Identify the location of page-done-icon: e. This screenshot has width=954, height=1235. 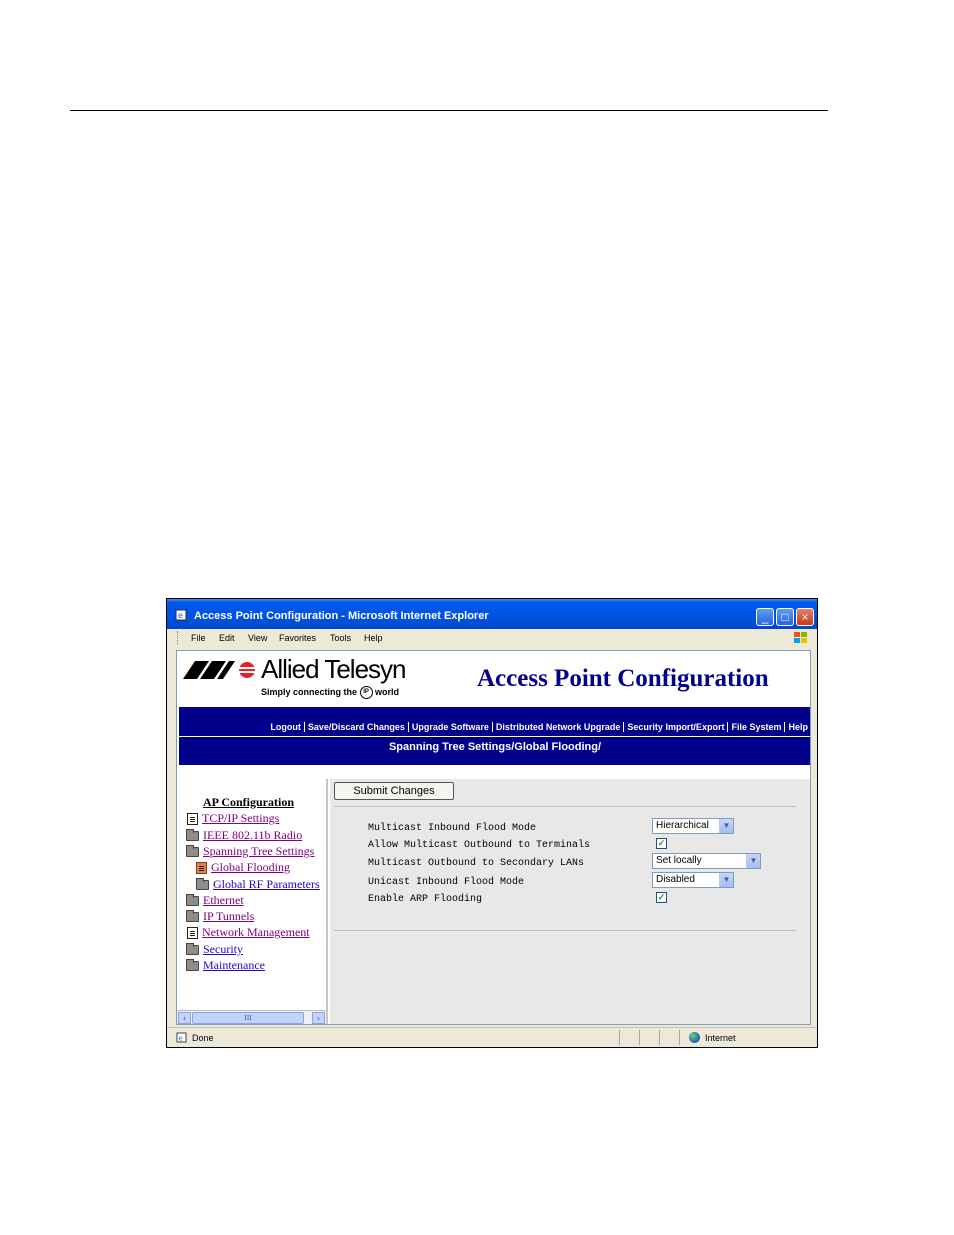
(181, 1037).